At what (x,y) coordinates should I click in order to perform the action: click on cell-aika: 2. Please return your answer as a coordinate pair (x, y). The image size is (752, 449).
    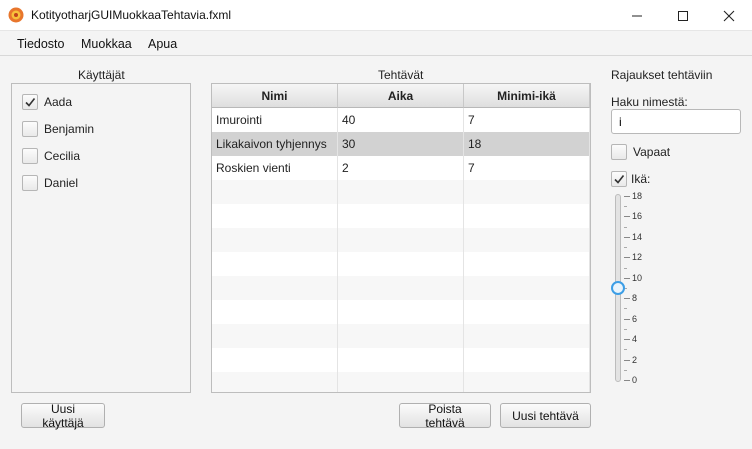
    Looking at the image, I should click on (401, 168).